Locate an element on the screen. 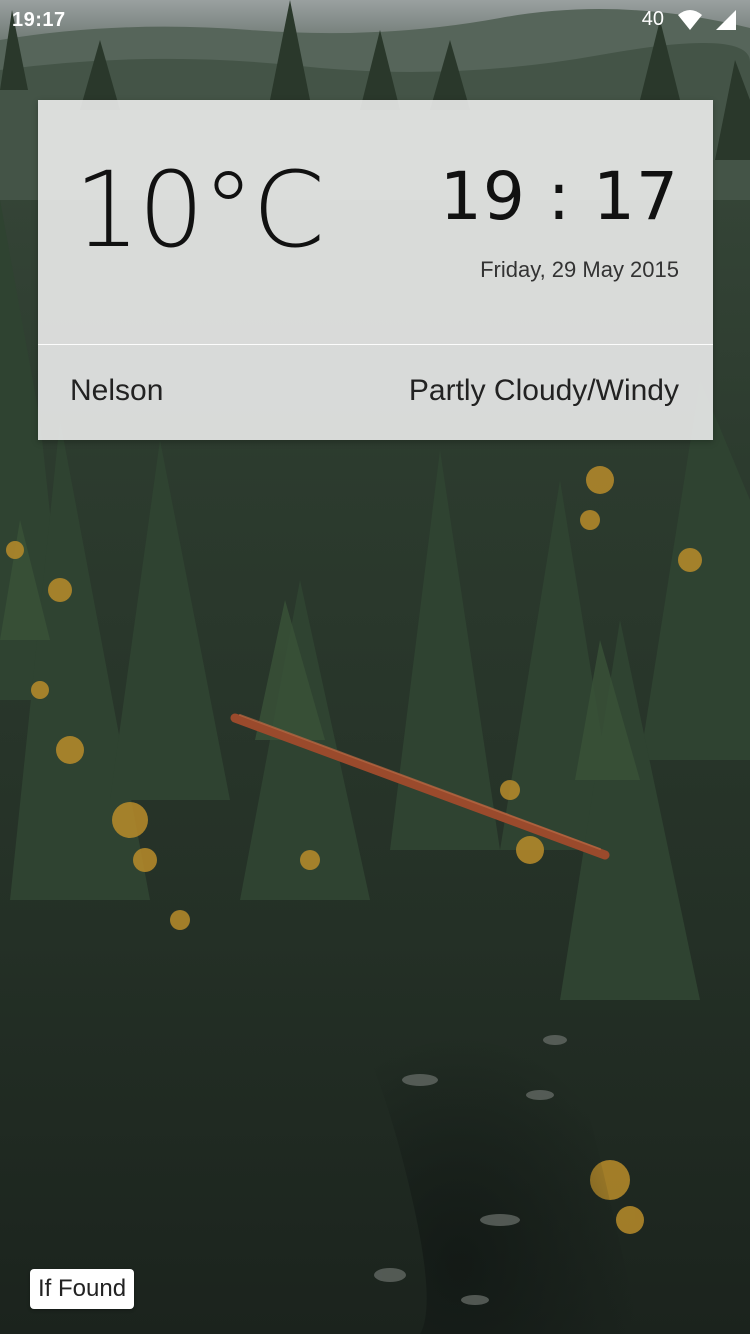 This screenshot has height=1334, width=750. status-bar: 19:17 40 is located at coordinates (375, 21).